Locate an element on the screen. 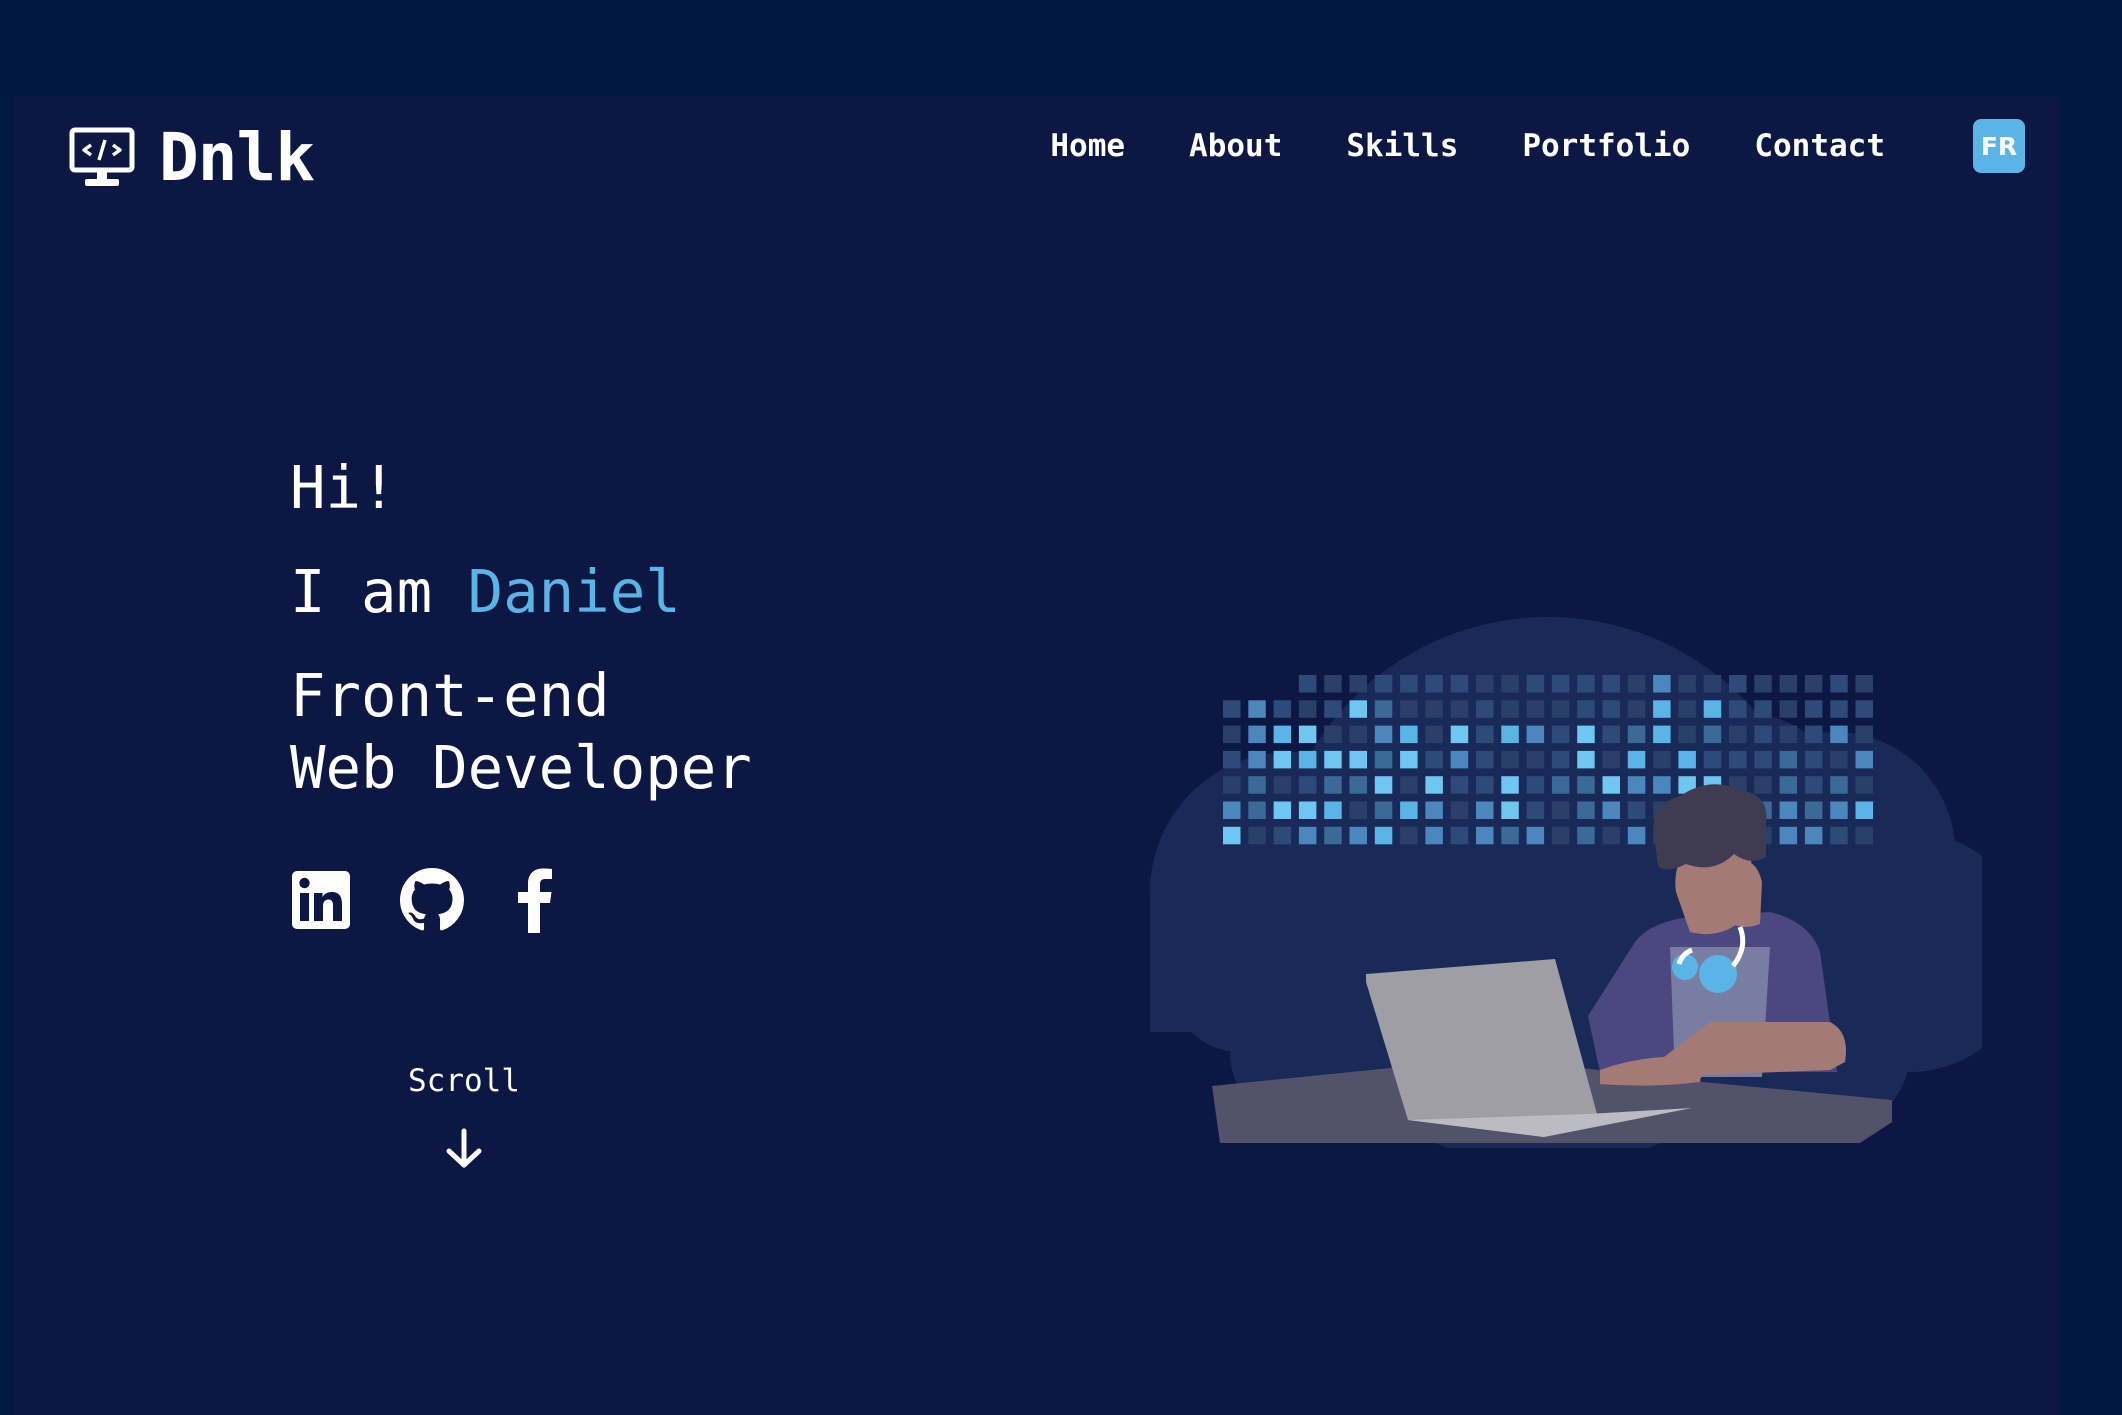  nav-contact: Contact is located at coordinates (1819, 146).